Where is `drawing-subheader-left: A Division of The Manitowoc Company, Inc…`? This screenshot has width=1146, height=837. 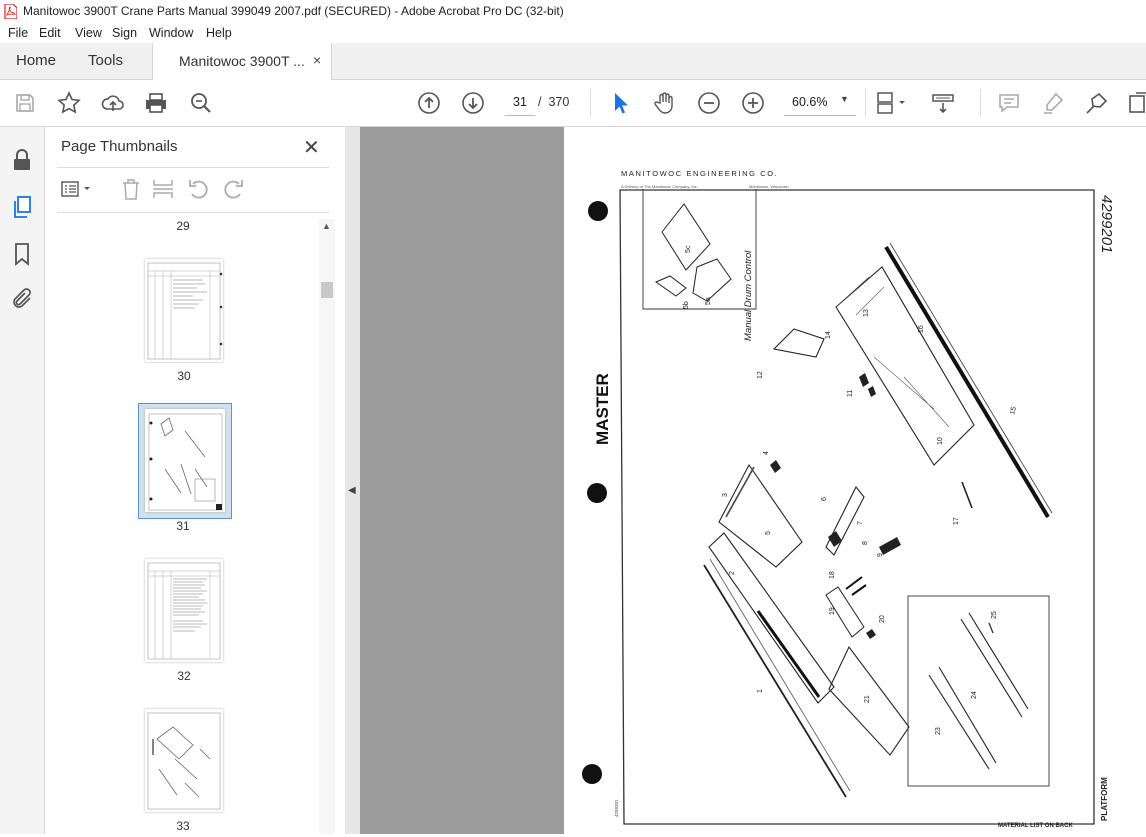 drawing-subheader-left: A Division of The Manitowoc Company, Inc… is located at coordinates (659, 186).